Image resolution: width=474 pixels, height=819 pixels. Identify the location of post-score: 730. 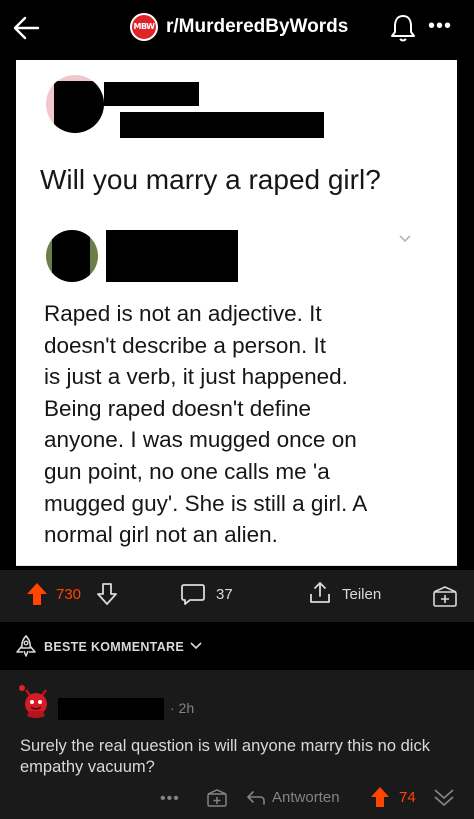
(69, 594).